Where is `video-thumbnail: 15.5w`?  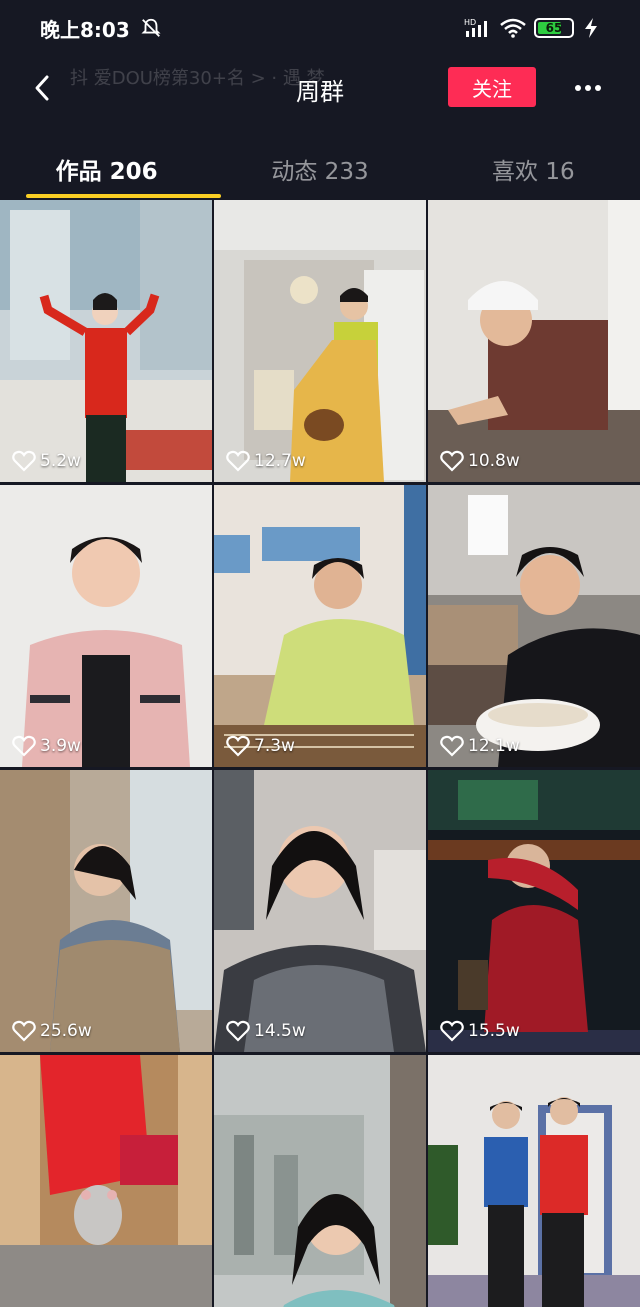
video-thumbnail: 15.5w is located at coordinates (534, 911).